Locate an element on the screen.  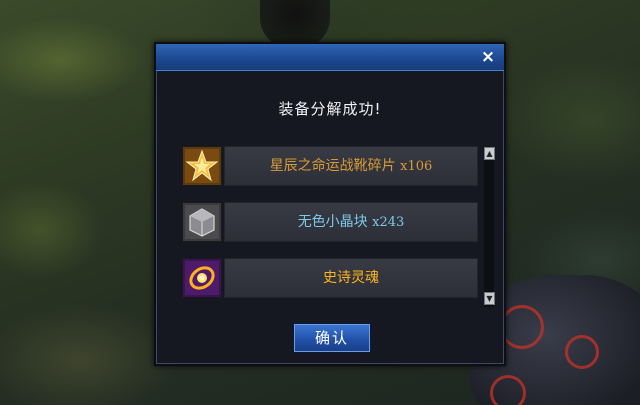
item-label: 星辰之命运战靴碎片 x106 is located at coordinates (351, 166).